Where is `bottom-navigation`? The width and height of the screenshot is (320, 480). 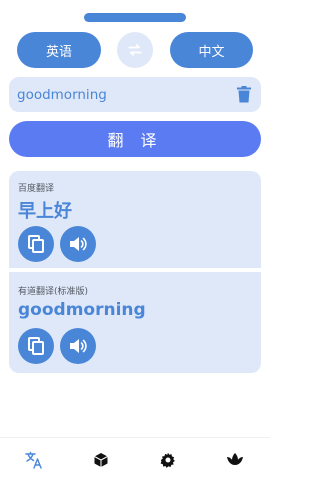
bottom-navigation is located at coordinates (135, 458).